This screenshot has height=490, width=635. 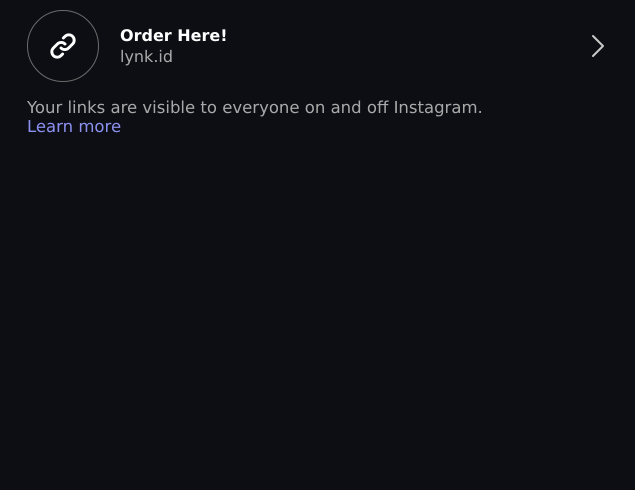 I want to click on learn-more-link: Learn more, so click(x=74, y=126).